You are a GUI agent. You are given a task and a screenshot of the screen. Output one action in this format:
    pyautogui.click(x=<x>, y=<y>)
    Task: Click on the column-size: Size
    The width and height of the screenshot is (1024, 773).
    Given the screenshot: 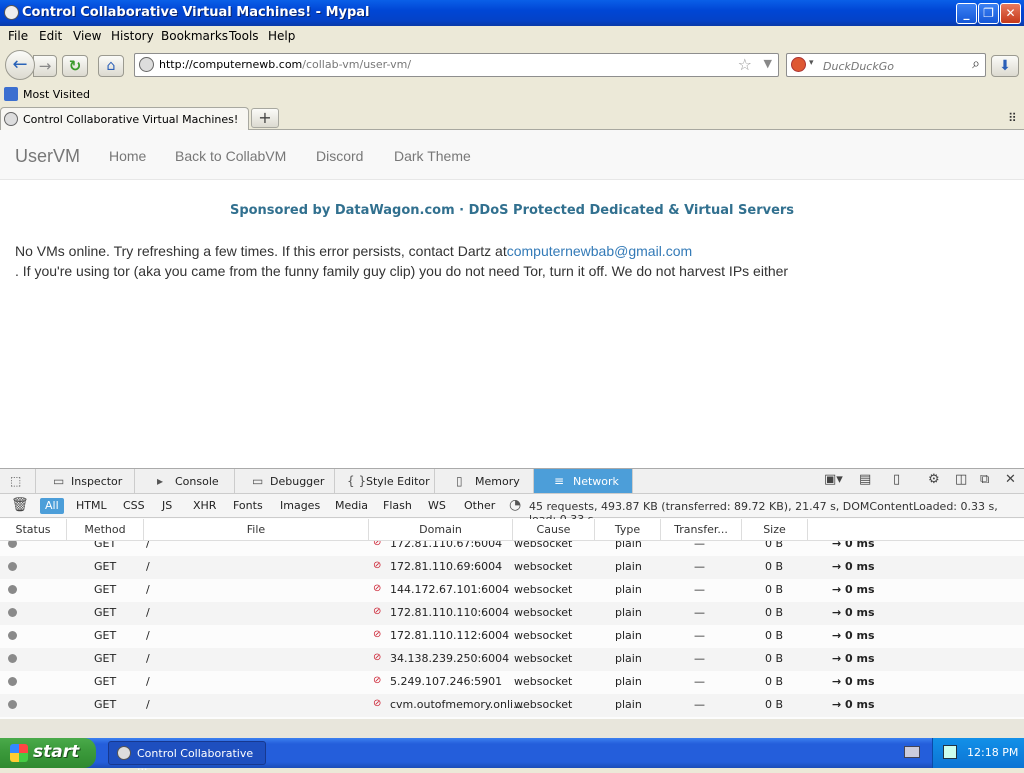 What is the action you would take?
    pyautogui.click(x=775, y=530)
    